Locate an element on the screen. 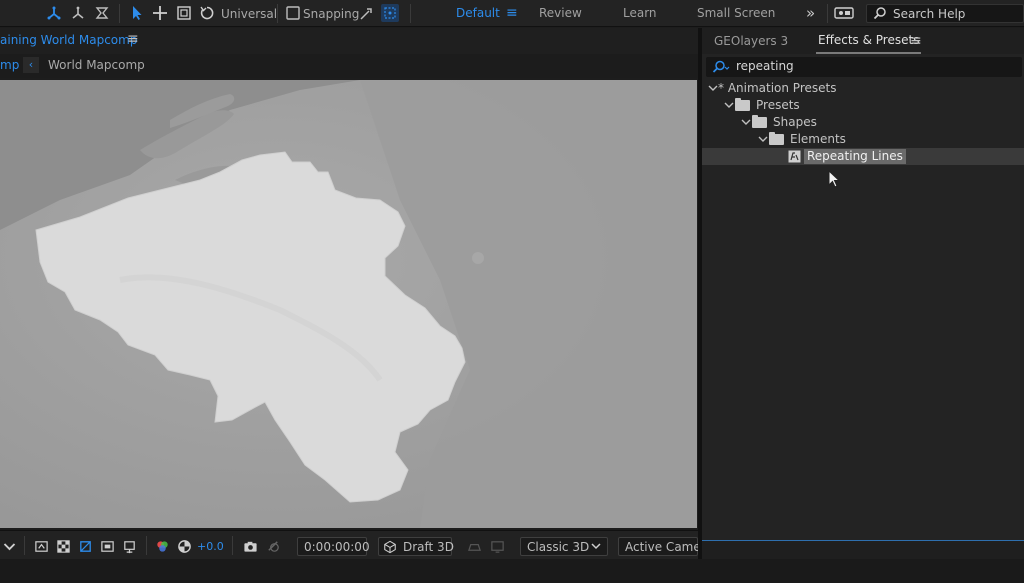 The width and height of the screenshot is (1024, 583). effects-panel-tabs: GEOlayers 3 Effects & Presets ≡ is located at coordinates (863, 41).